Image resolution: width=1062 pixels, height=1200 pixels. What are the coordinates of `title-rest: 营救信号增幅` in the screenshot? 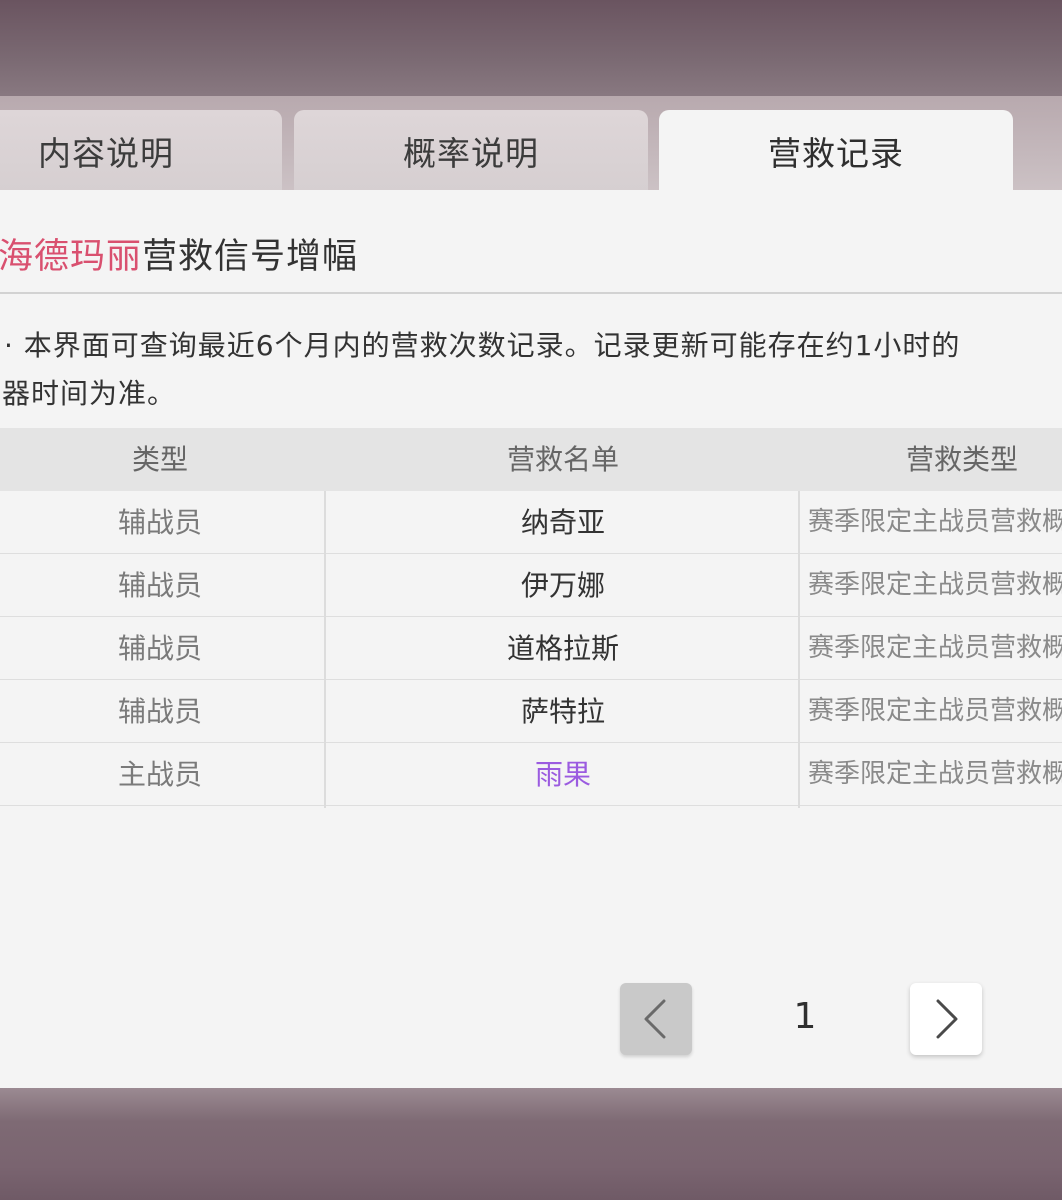 It's located at (250, 257).